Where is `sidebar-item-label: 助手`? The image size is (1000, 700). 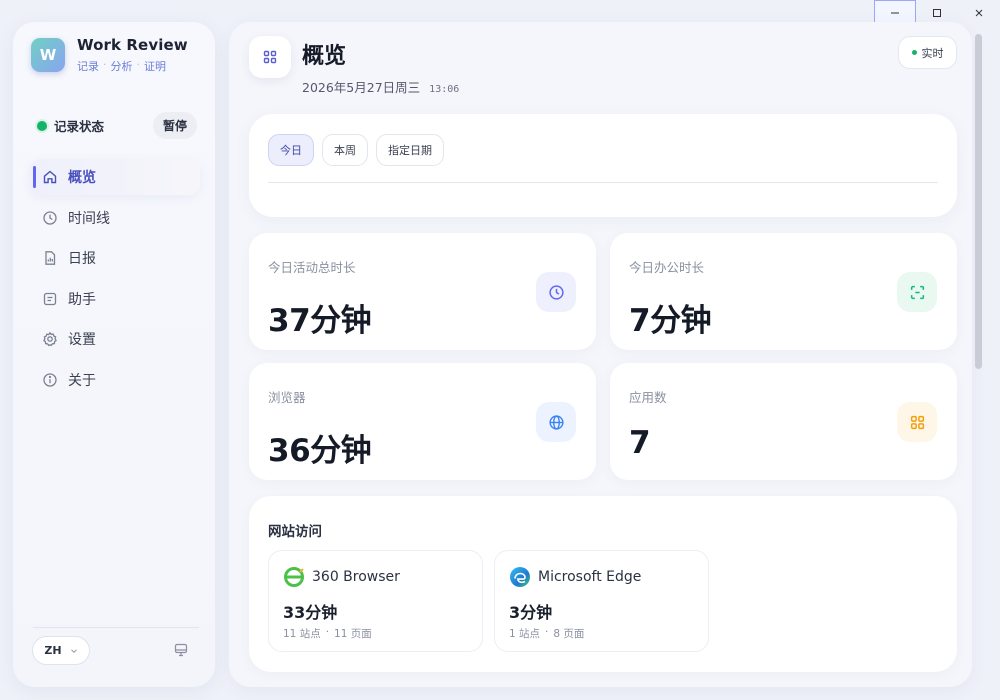 sidebar-item-label: 助手 is located at coordinates (82, 299).